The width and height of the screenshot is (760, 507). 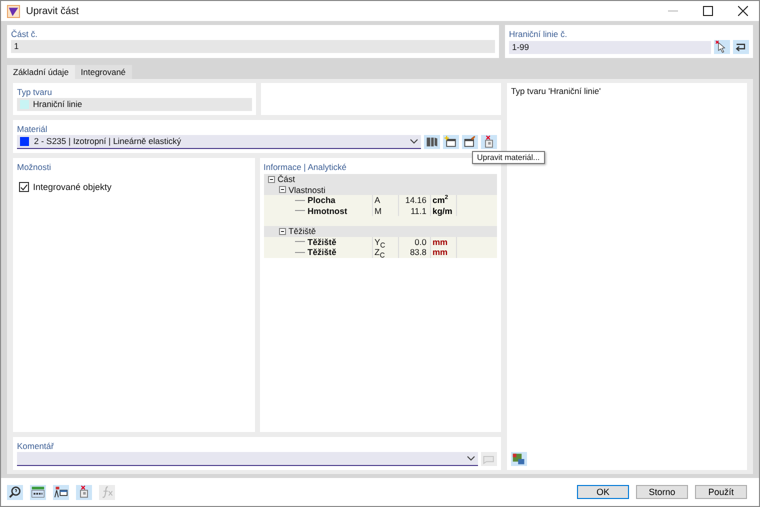 I want to click on checkbox-label: Integrované objekty, so click(x=72, y=187).